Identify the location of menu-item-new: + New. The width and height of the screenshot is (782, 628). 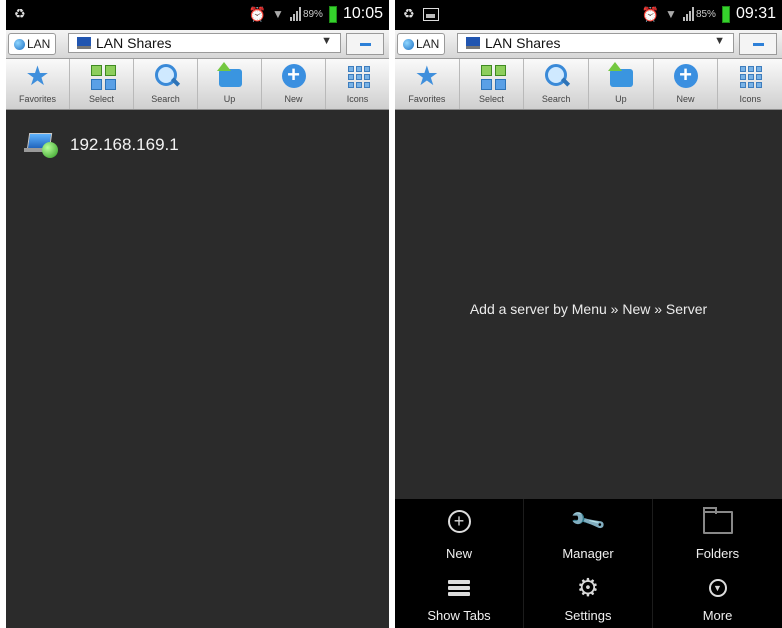
(459, 532).